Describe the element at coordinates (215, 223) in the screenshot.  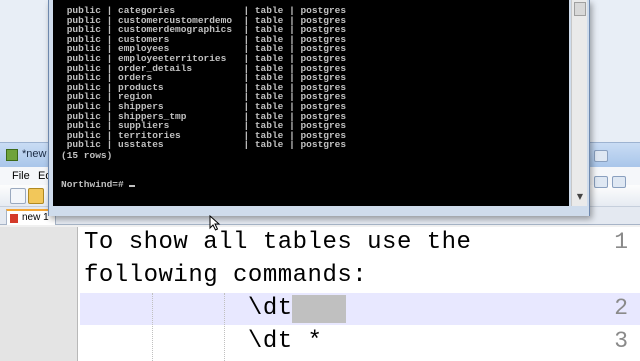
I see `mouse-pointer-icon` at that location.